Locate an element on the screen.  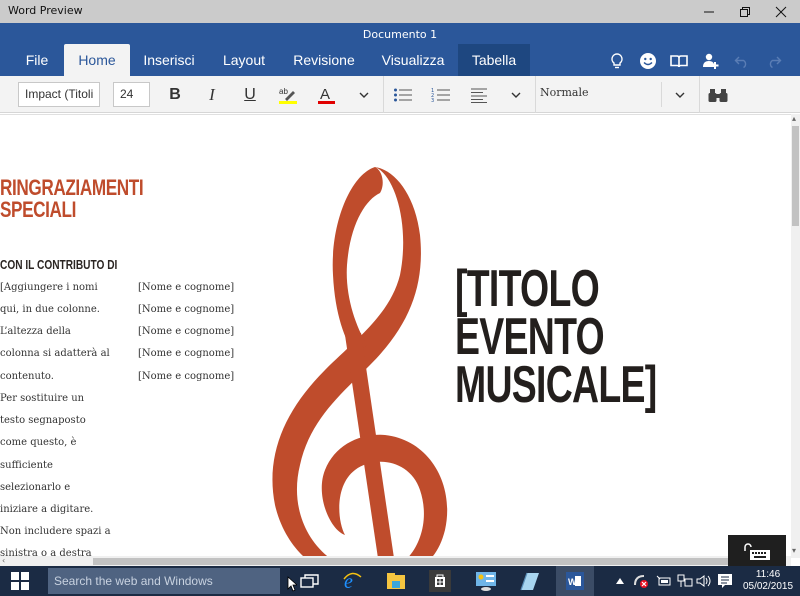
body-text-line: sufficiente is located at coordinates (26, 465).